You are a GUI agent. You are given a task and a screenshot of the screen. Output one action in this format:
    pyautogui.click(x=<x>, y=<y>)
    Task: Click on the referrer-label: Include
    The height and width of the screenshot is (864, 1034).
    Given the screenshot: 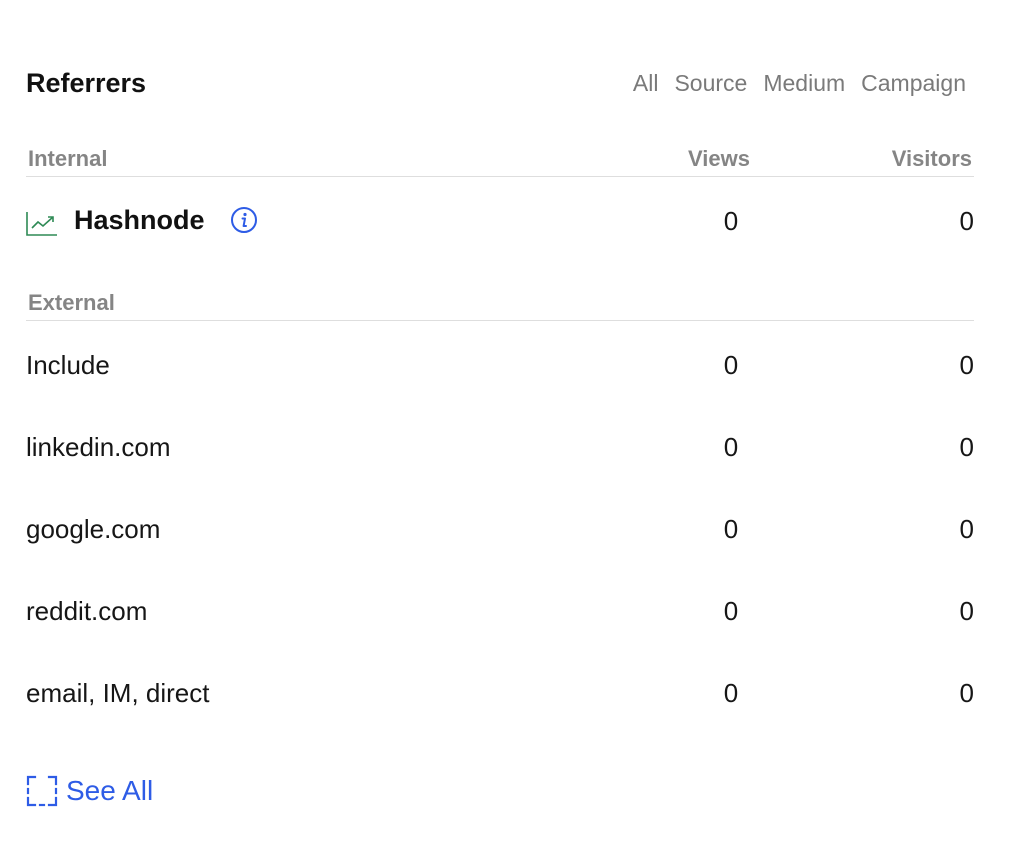 What is the action you would take?
    pyautogui.click(x=68, y=365)
    